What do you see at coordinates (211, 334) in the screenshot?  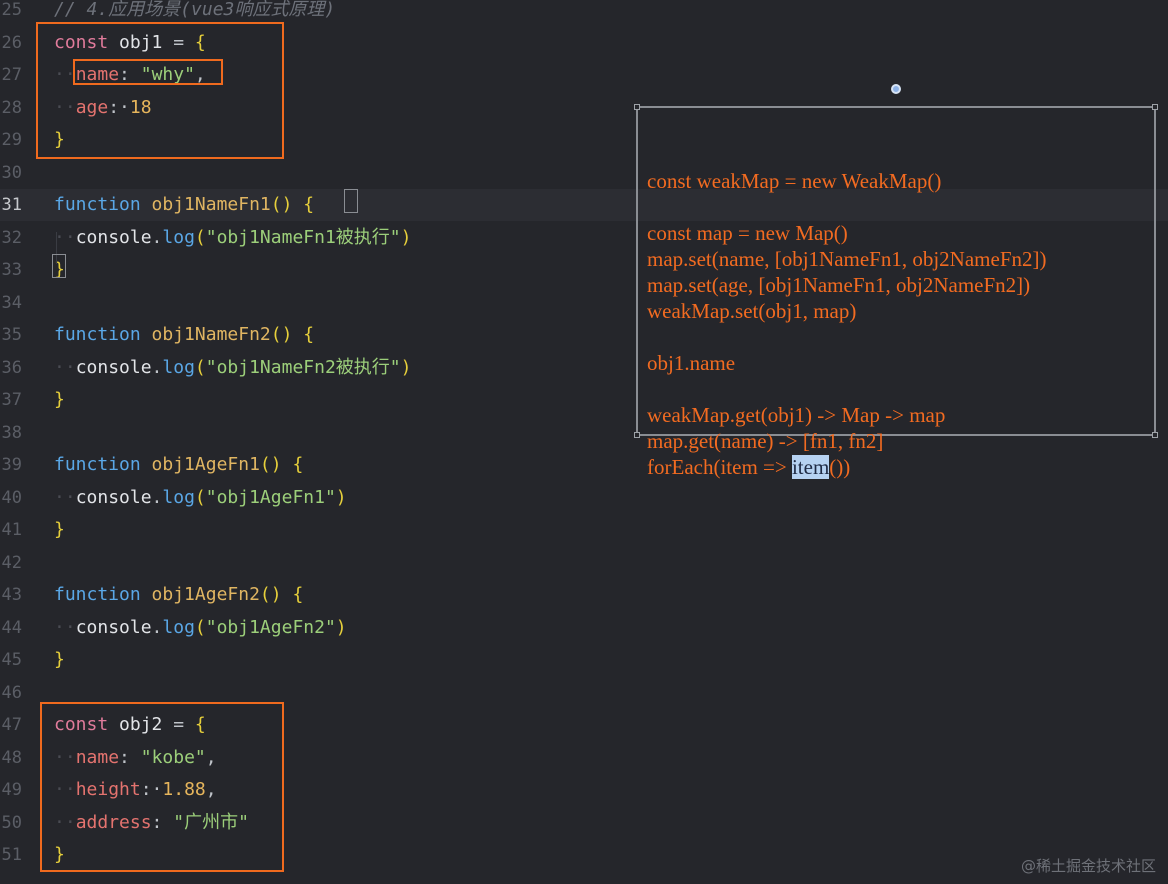 I see `code-token: obj1NameFn2` at bounding box center [211, 334].